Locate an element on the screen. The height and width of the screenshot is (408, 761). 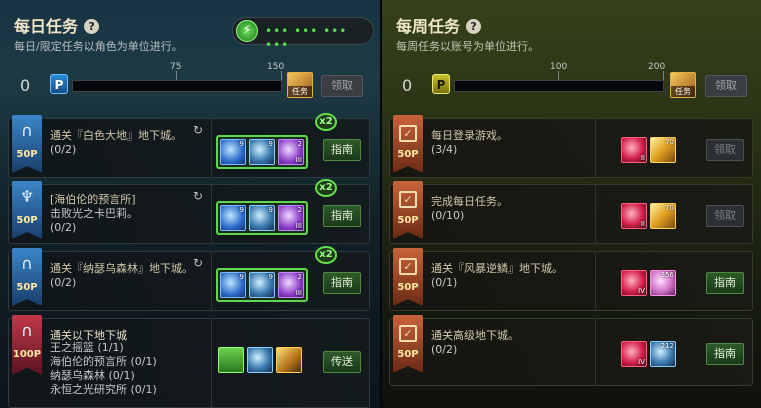
daily-reward-chest: 任务 is located at coordinates (300, 85).